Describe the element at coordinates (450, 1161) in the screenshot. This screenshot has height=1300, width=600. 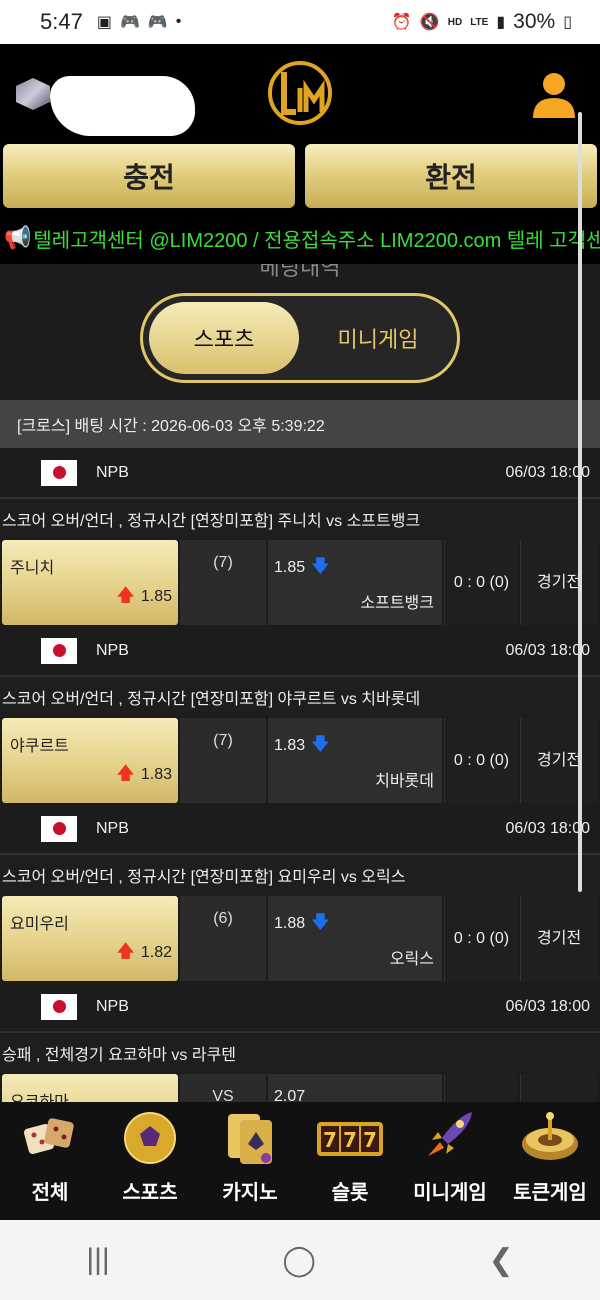
I see `nav-minigame: 미니게임` at that location.